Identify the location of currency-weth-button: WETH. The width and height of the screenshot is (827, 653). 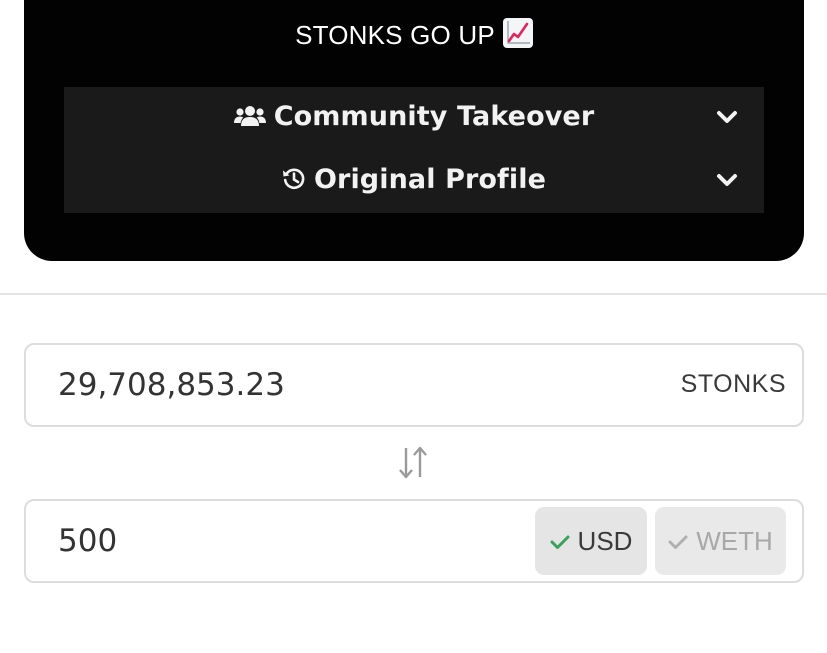
(720, 541).